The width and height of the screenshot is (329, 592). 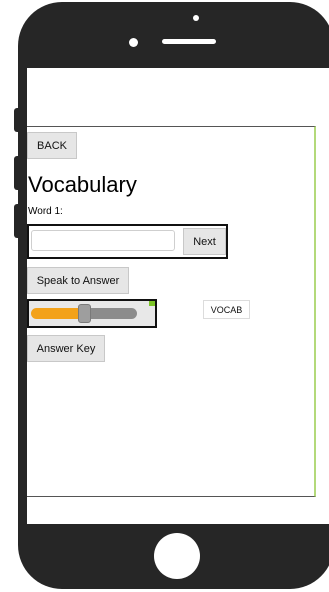 I want to click on answer-row: Next, so click(x=127, y=241).